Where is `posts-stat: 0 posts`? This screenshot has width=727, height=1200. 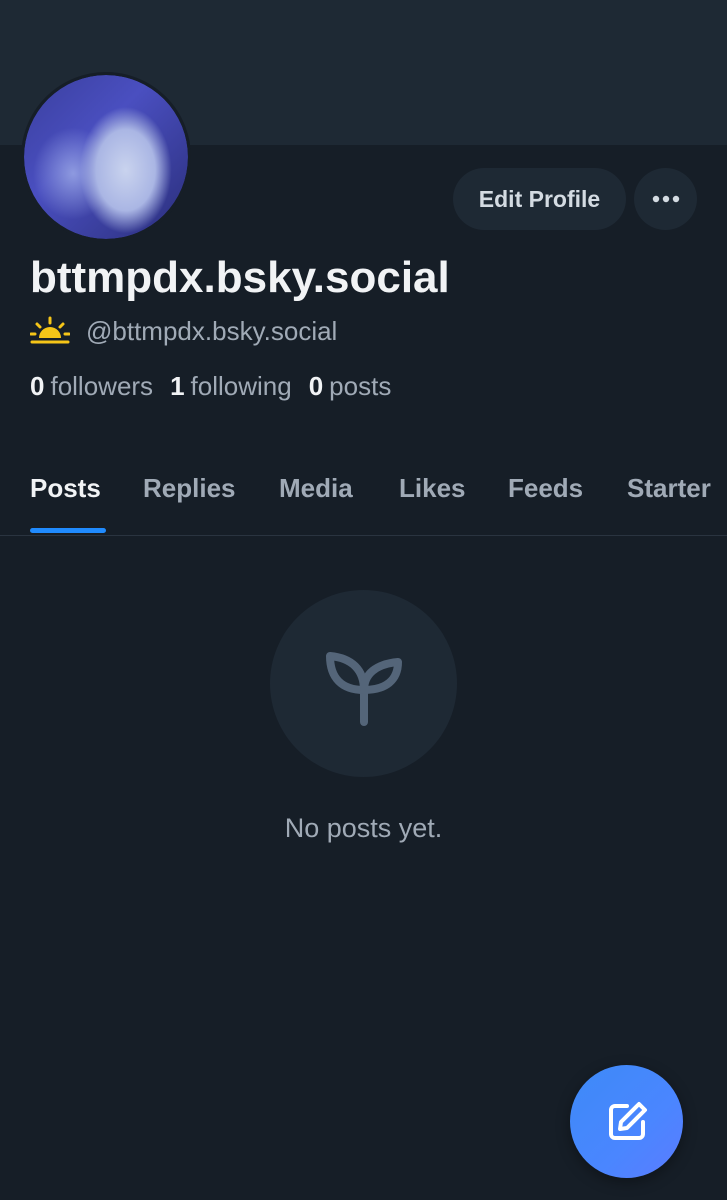 posts-stat: 0 posts is located at coordinates (350, 386).